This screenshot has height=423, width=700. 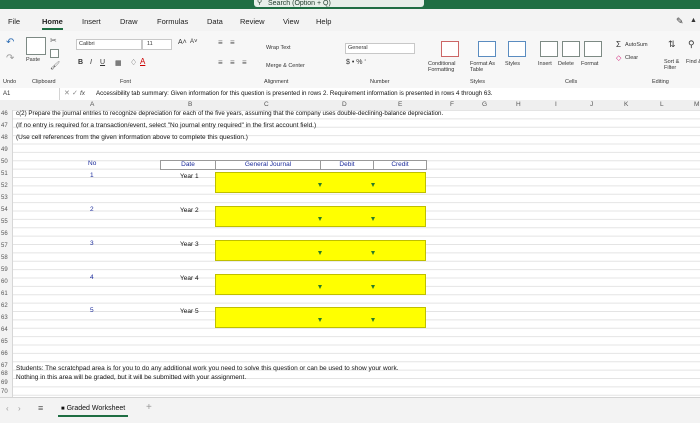 What do you see at coordinates (142, 61) in the screenshot?
I see `font-color-icon: A` at bounding box center [142, 61].